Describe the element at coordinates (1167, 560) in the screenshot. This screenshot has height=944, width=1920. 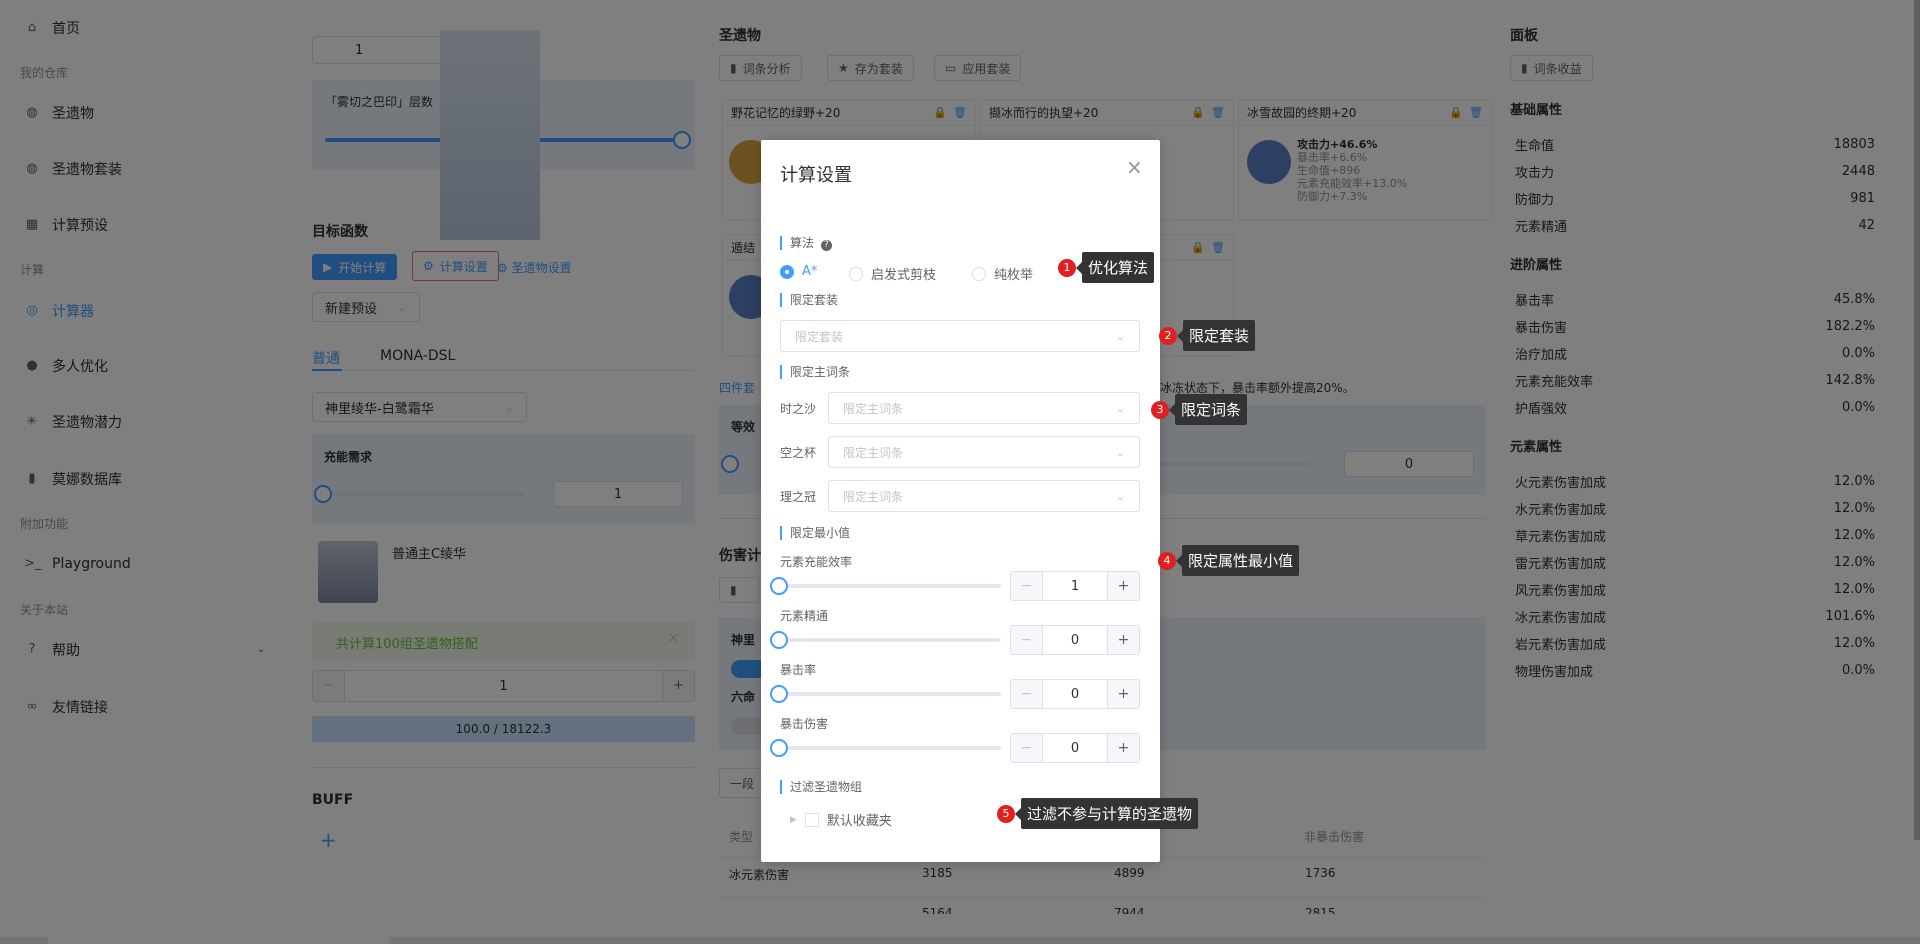
I see `annotation-number: 4` at that location.